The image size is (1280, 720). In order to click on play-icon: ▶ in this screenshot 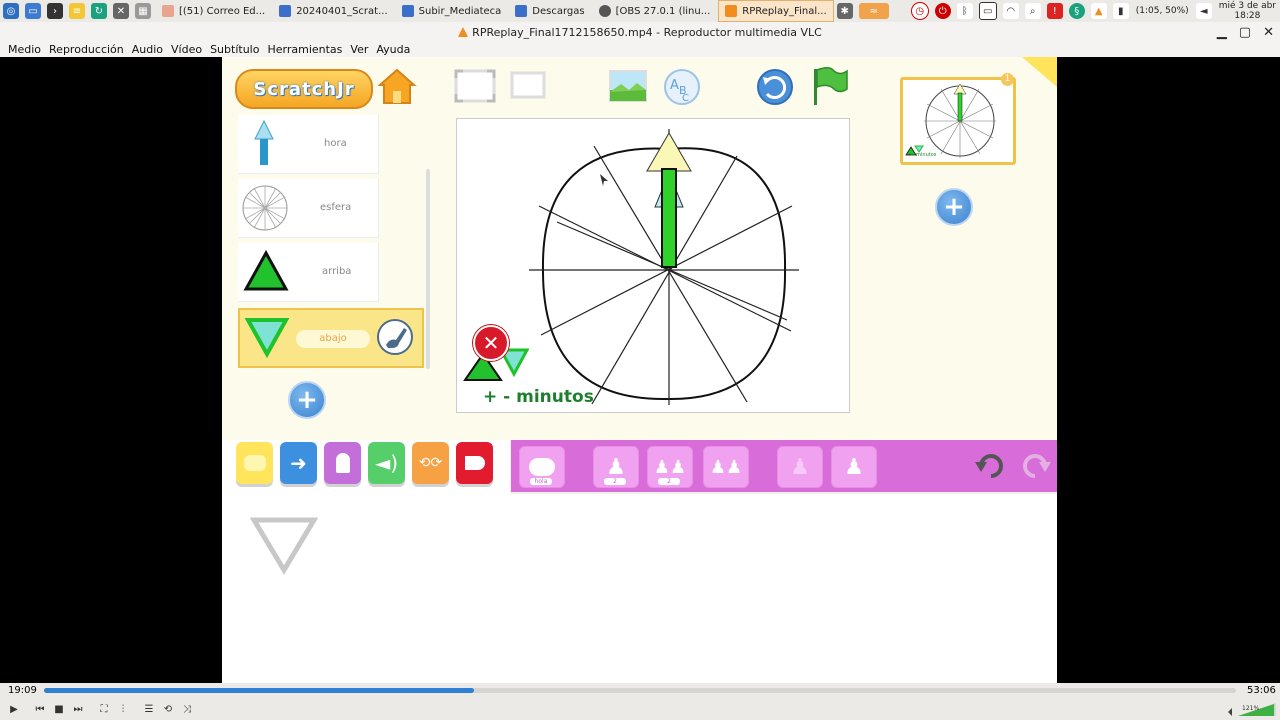, I will do `click(14, 709)`.